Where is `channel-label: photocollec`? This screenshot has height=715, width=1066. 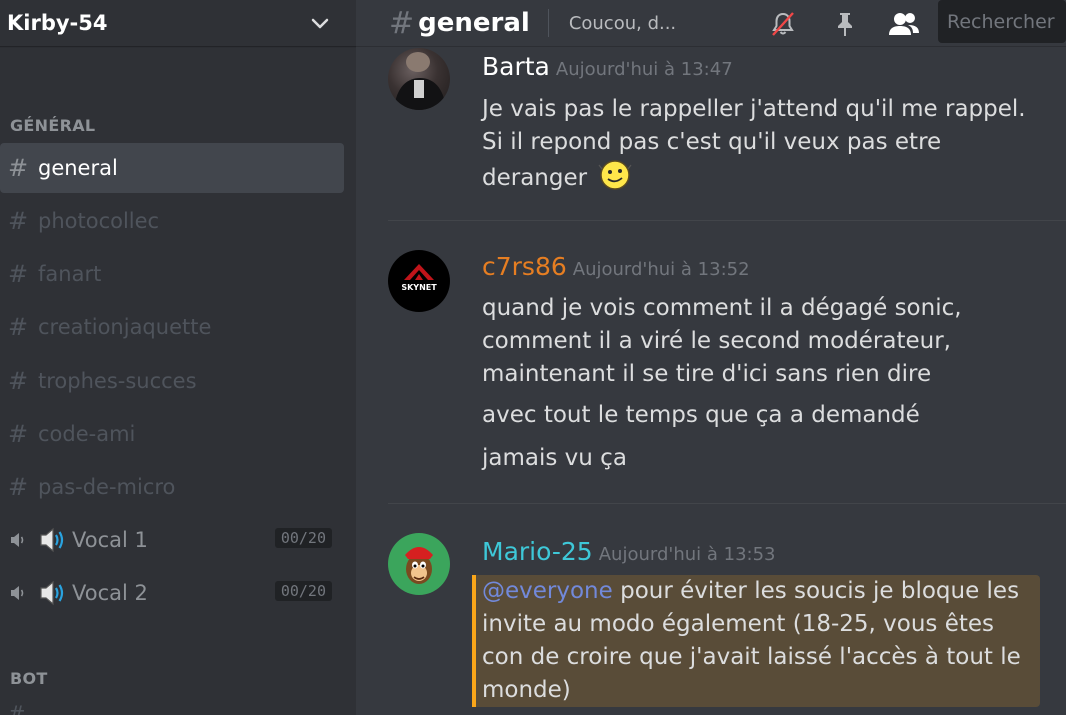 channel-label: photocollec is located at coordinates (99, 221).